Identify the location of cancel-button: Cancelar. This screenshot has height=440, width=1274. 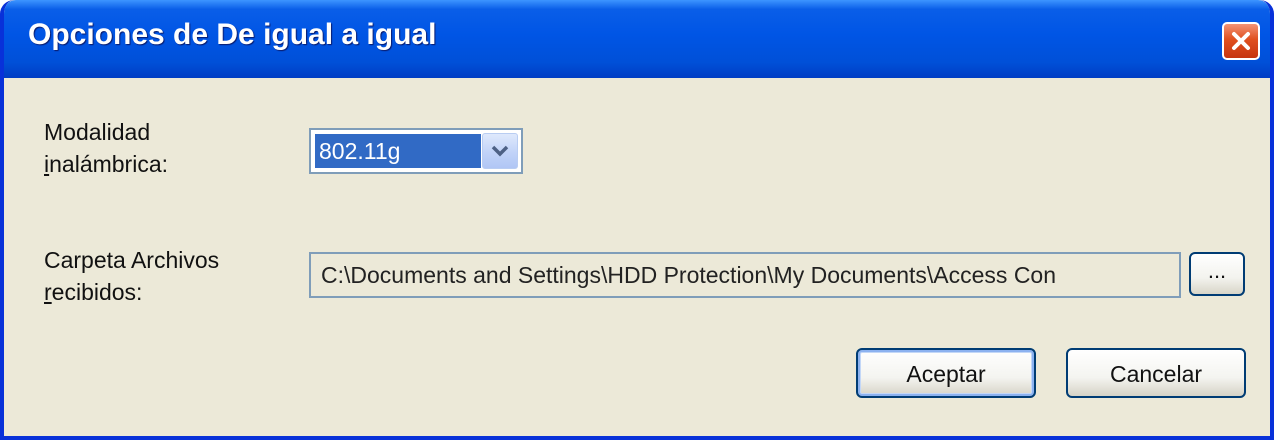
(1156, 373).